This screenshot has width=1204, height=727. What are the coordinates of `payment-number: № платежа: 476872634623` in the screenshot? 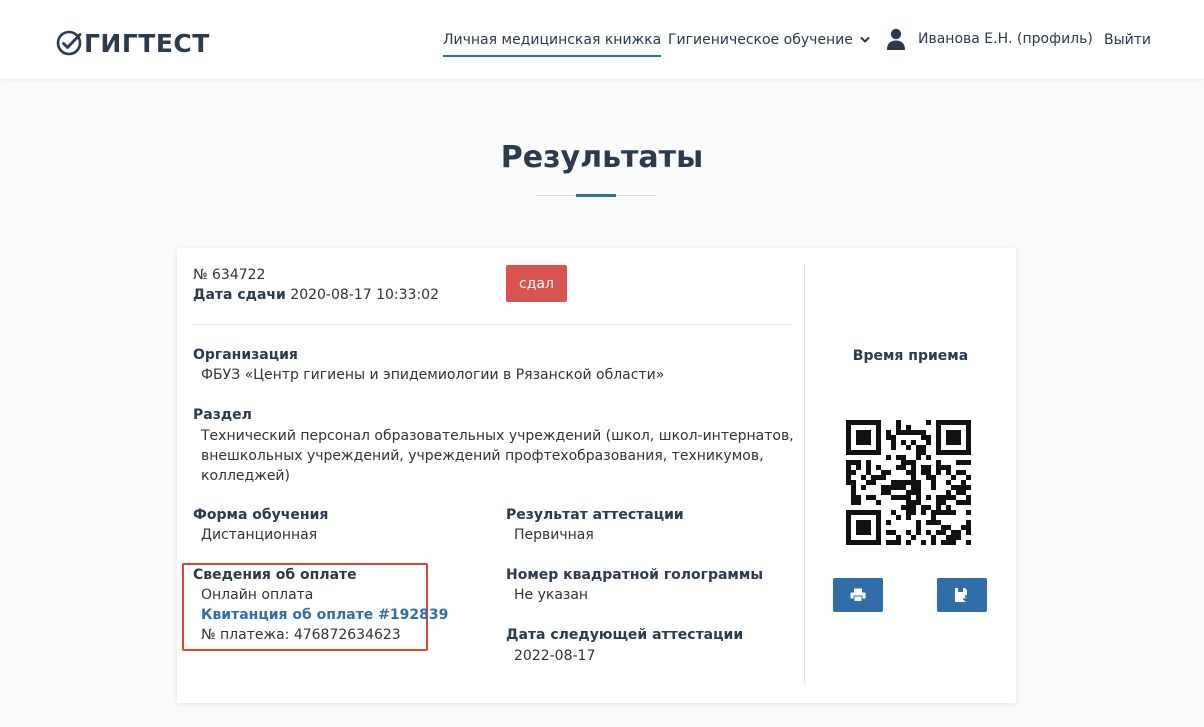 It's located at (301, 635).